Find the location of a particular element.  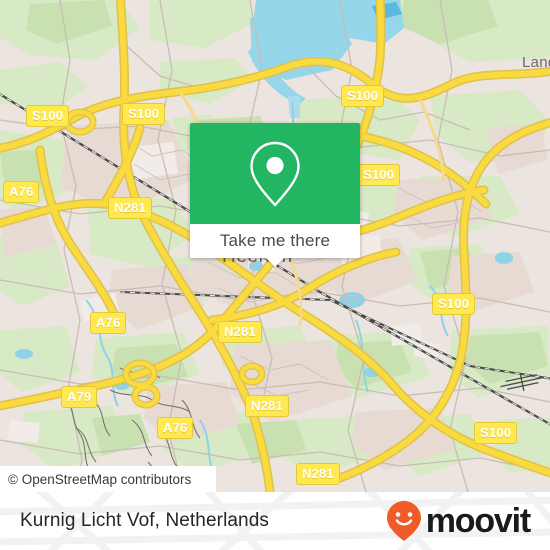

callout-cta: Take me there is located at coordinates (275, 245).